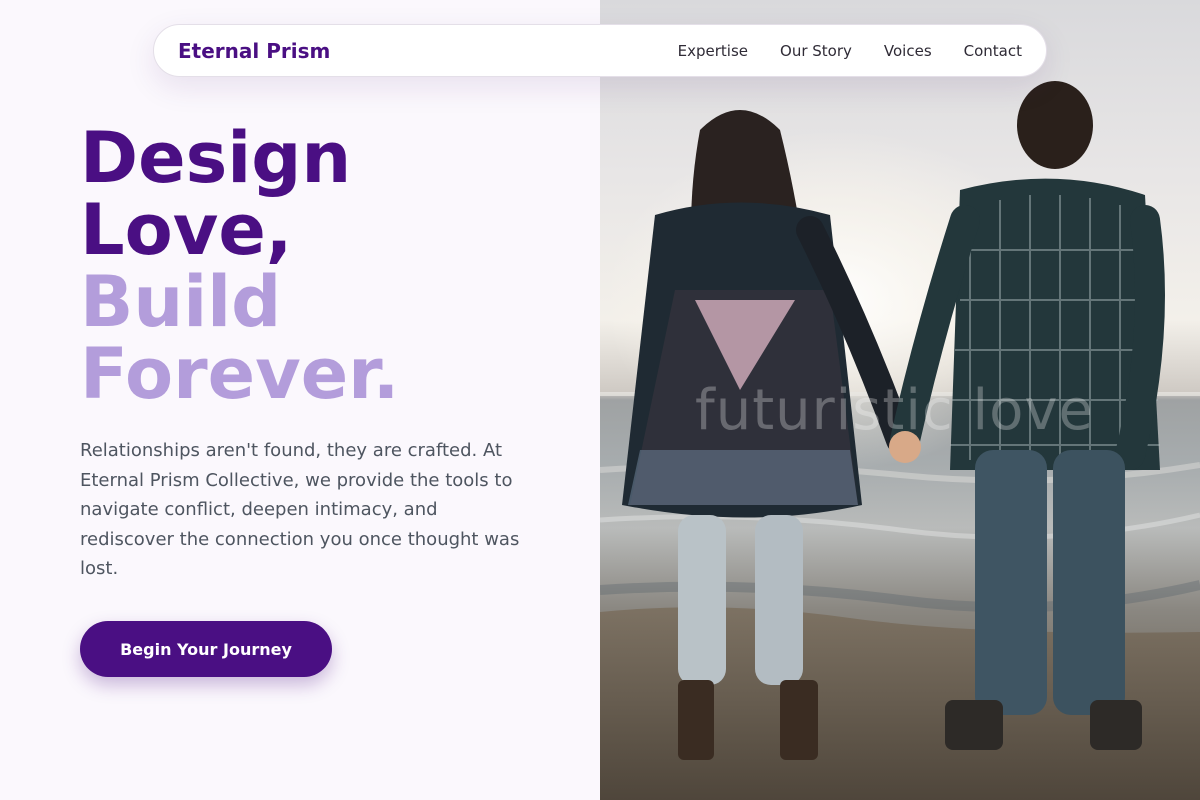 The height and width of the screenshot is (800, 1200). I want to click on photo-caption: futuristic love, so click(894, 410).